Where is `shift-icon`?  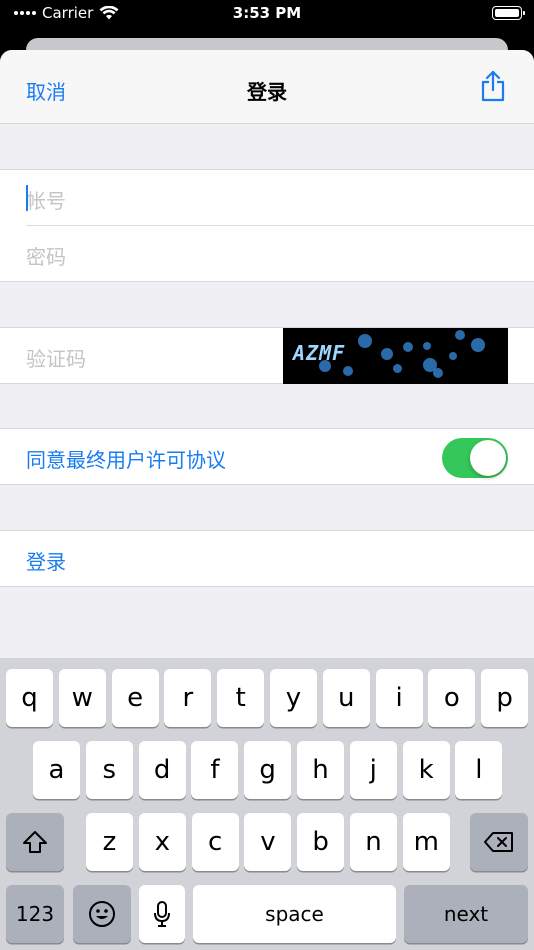 shift-icon is located at coordinates (35, 842).